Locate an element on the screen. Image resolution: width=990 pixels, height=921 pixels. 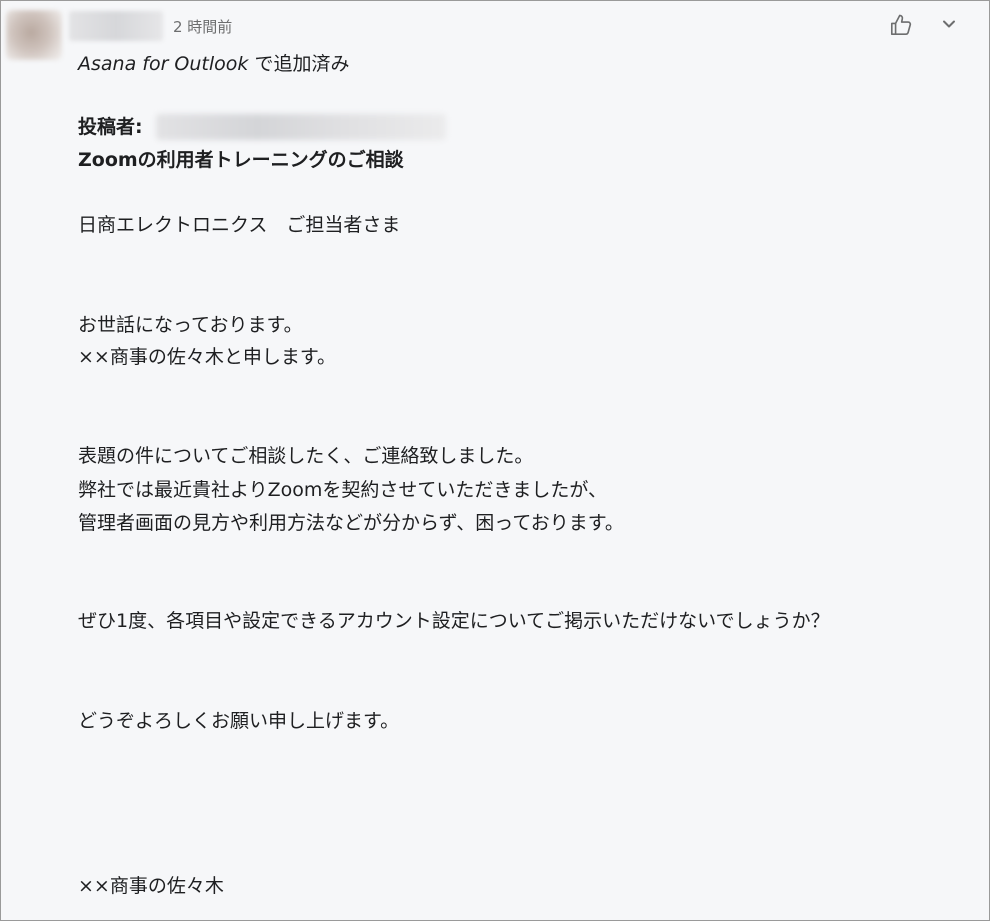
comment-source: Asana for Outlook で追加済み is located at coordinates (213, 62).